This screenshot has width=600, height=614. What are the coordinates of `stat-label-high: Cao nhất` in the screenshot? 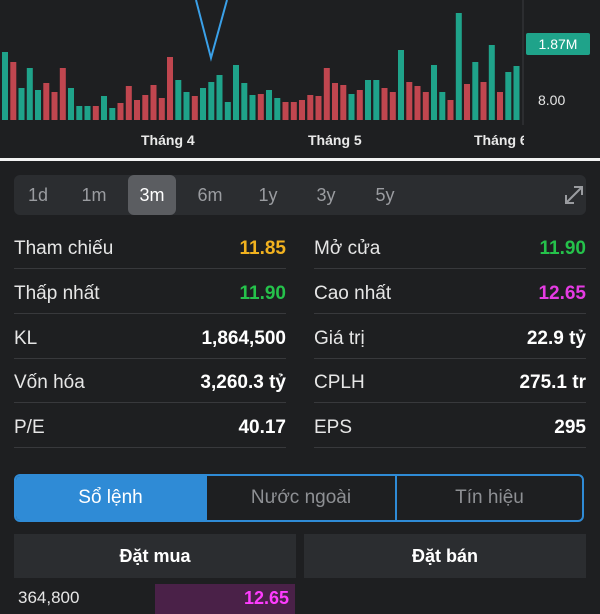 It's located at (353, 293).